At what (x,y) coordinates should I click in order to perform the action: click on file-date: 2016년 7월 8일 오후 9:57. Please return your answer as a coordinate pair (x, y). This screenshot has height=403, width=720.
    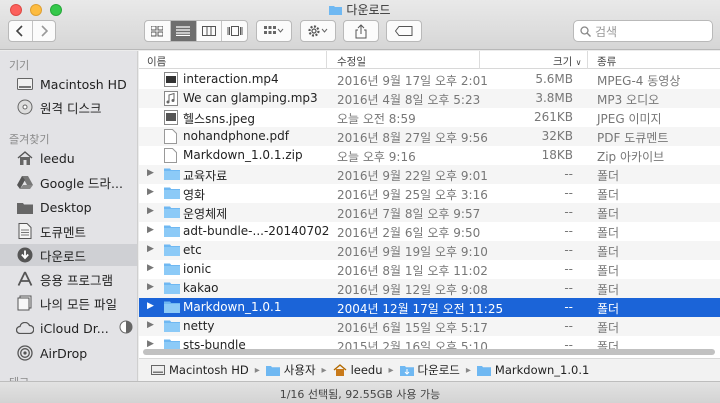
    Looking at the image, I should click on (409, 214).